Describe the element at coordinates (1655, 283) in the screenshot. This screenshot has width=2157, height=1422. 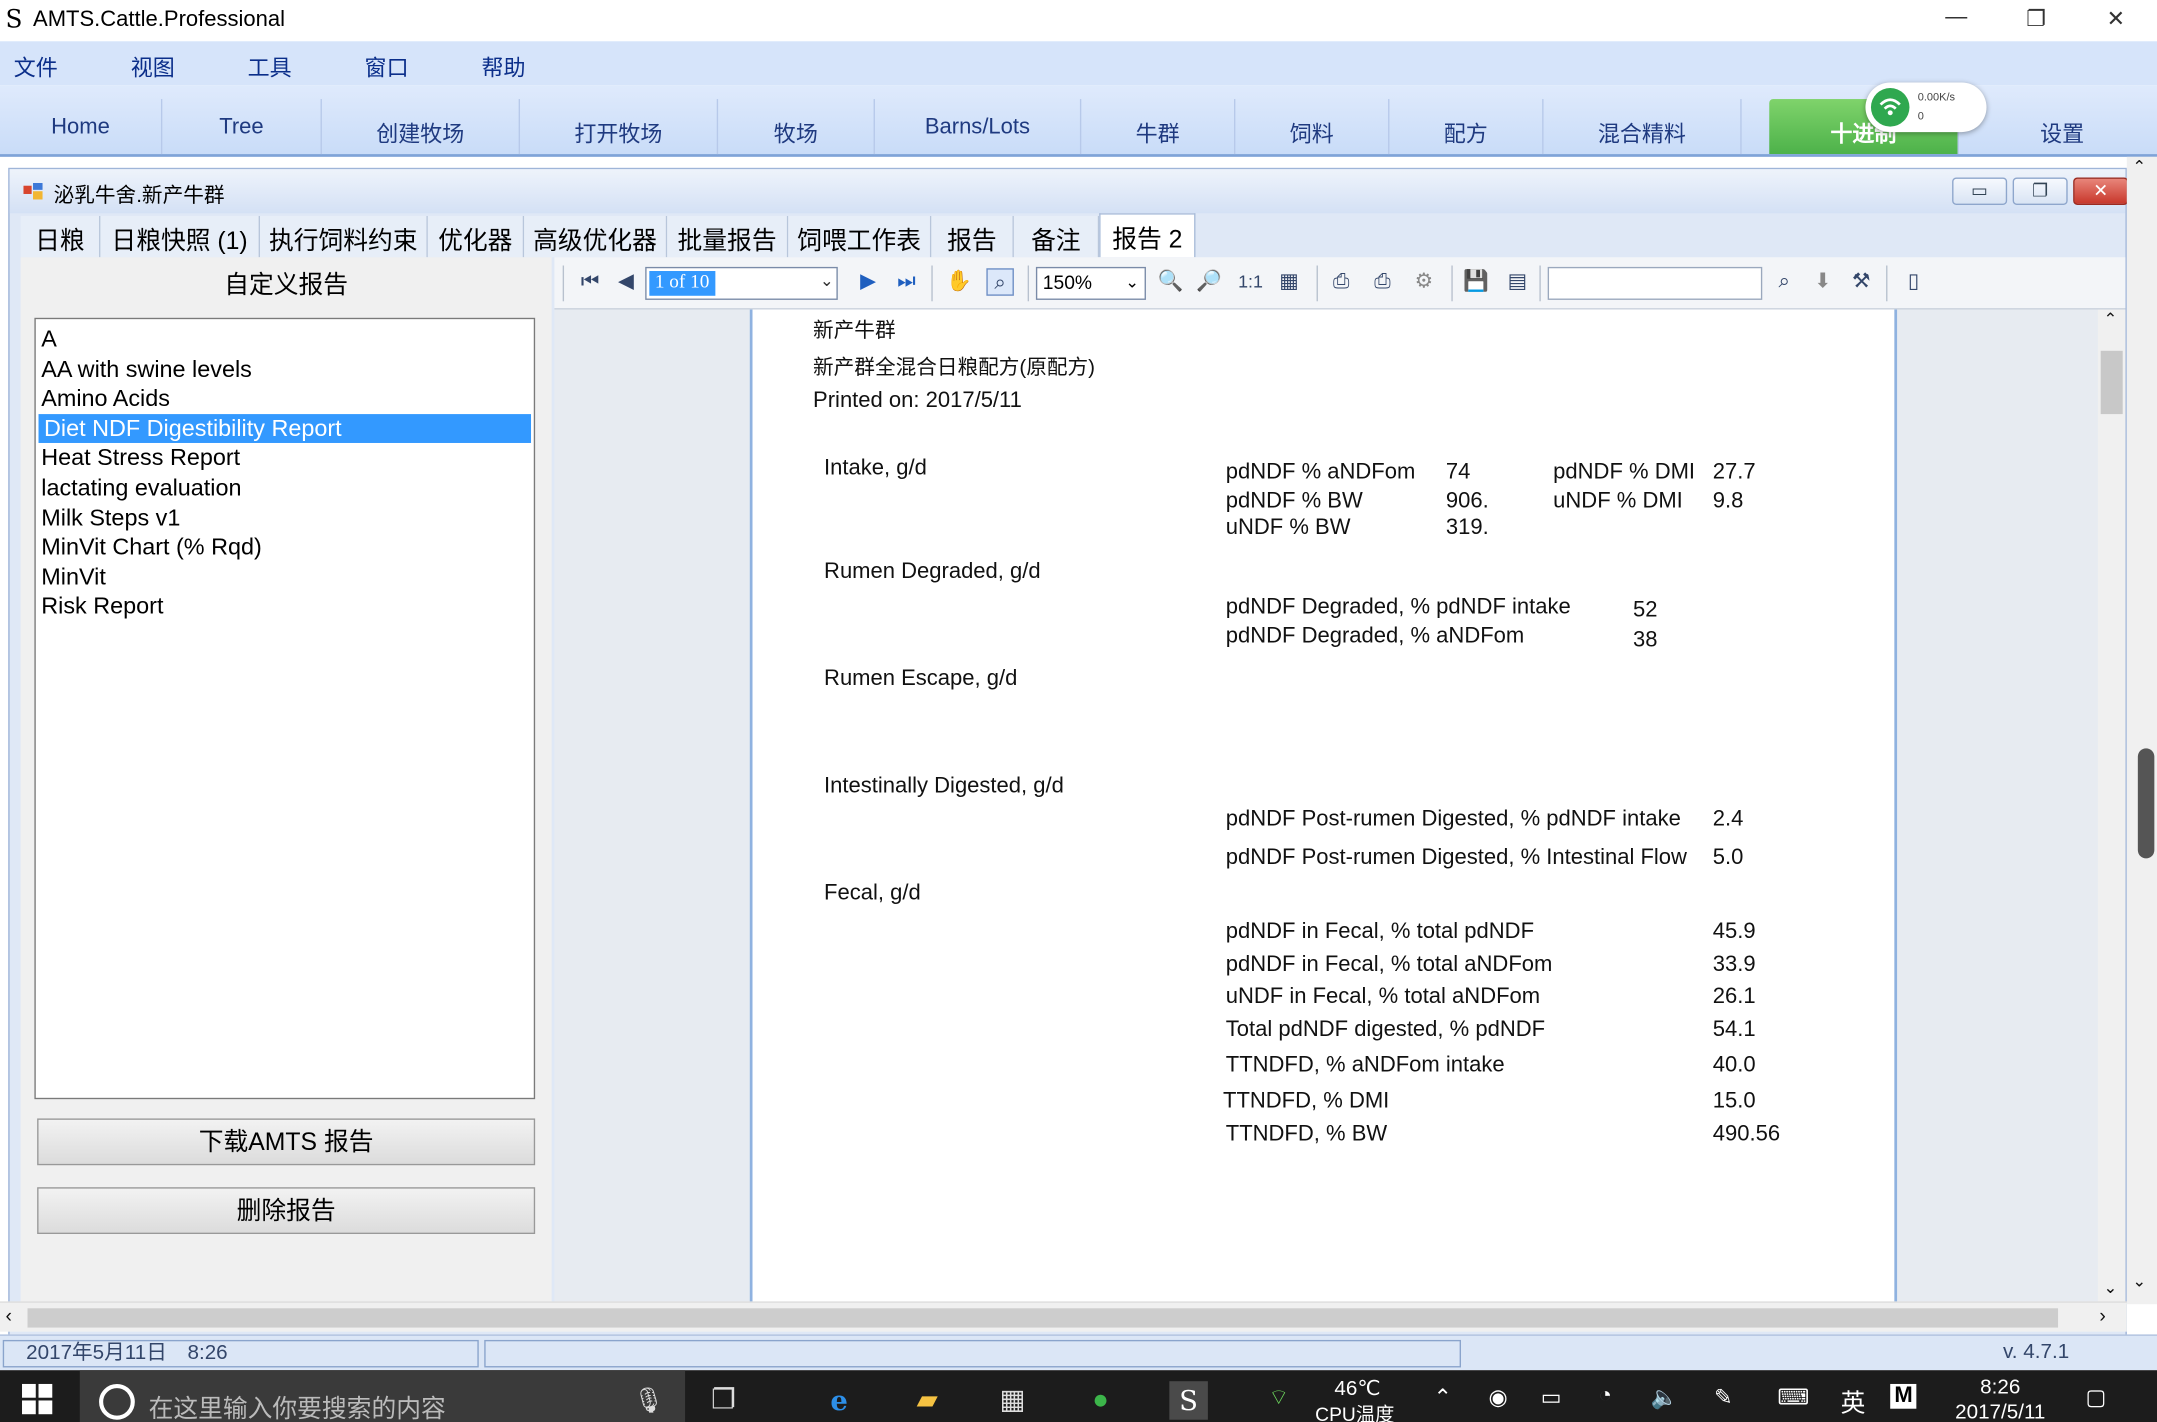
I see `search-input` at that location.